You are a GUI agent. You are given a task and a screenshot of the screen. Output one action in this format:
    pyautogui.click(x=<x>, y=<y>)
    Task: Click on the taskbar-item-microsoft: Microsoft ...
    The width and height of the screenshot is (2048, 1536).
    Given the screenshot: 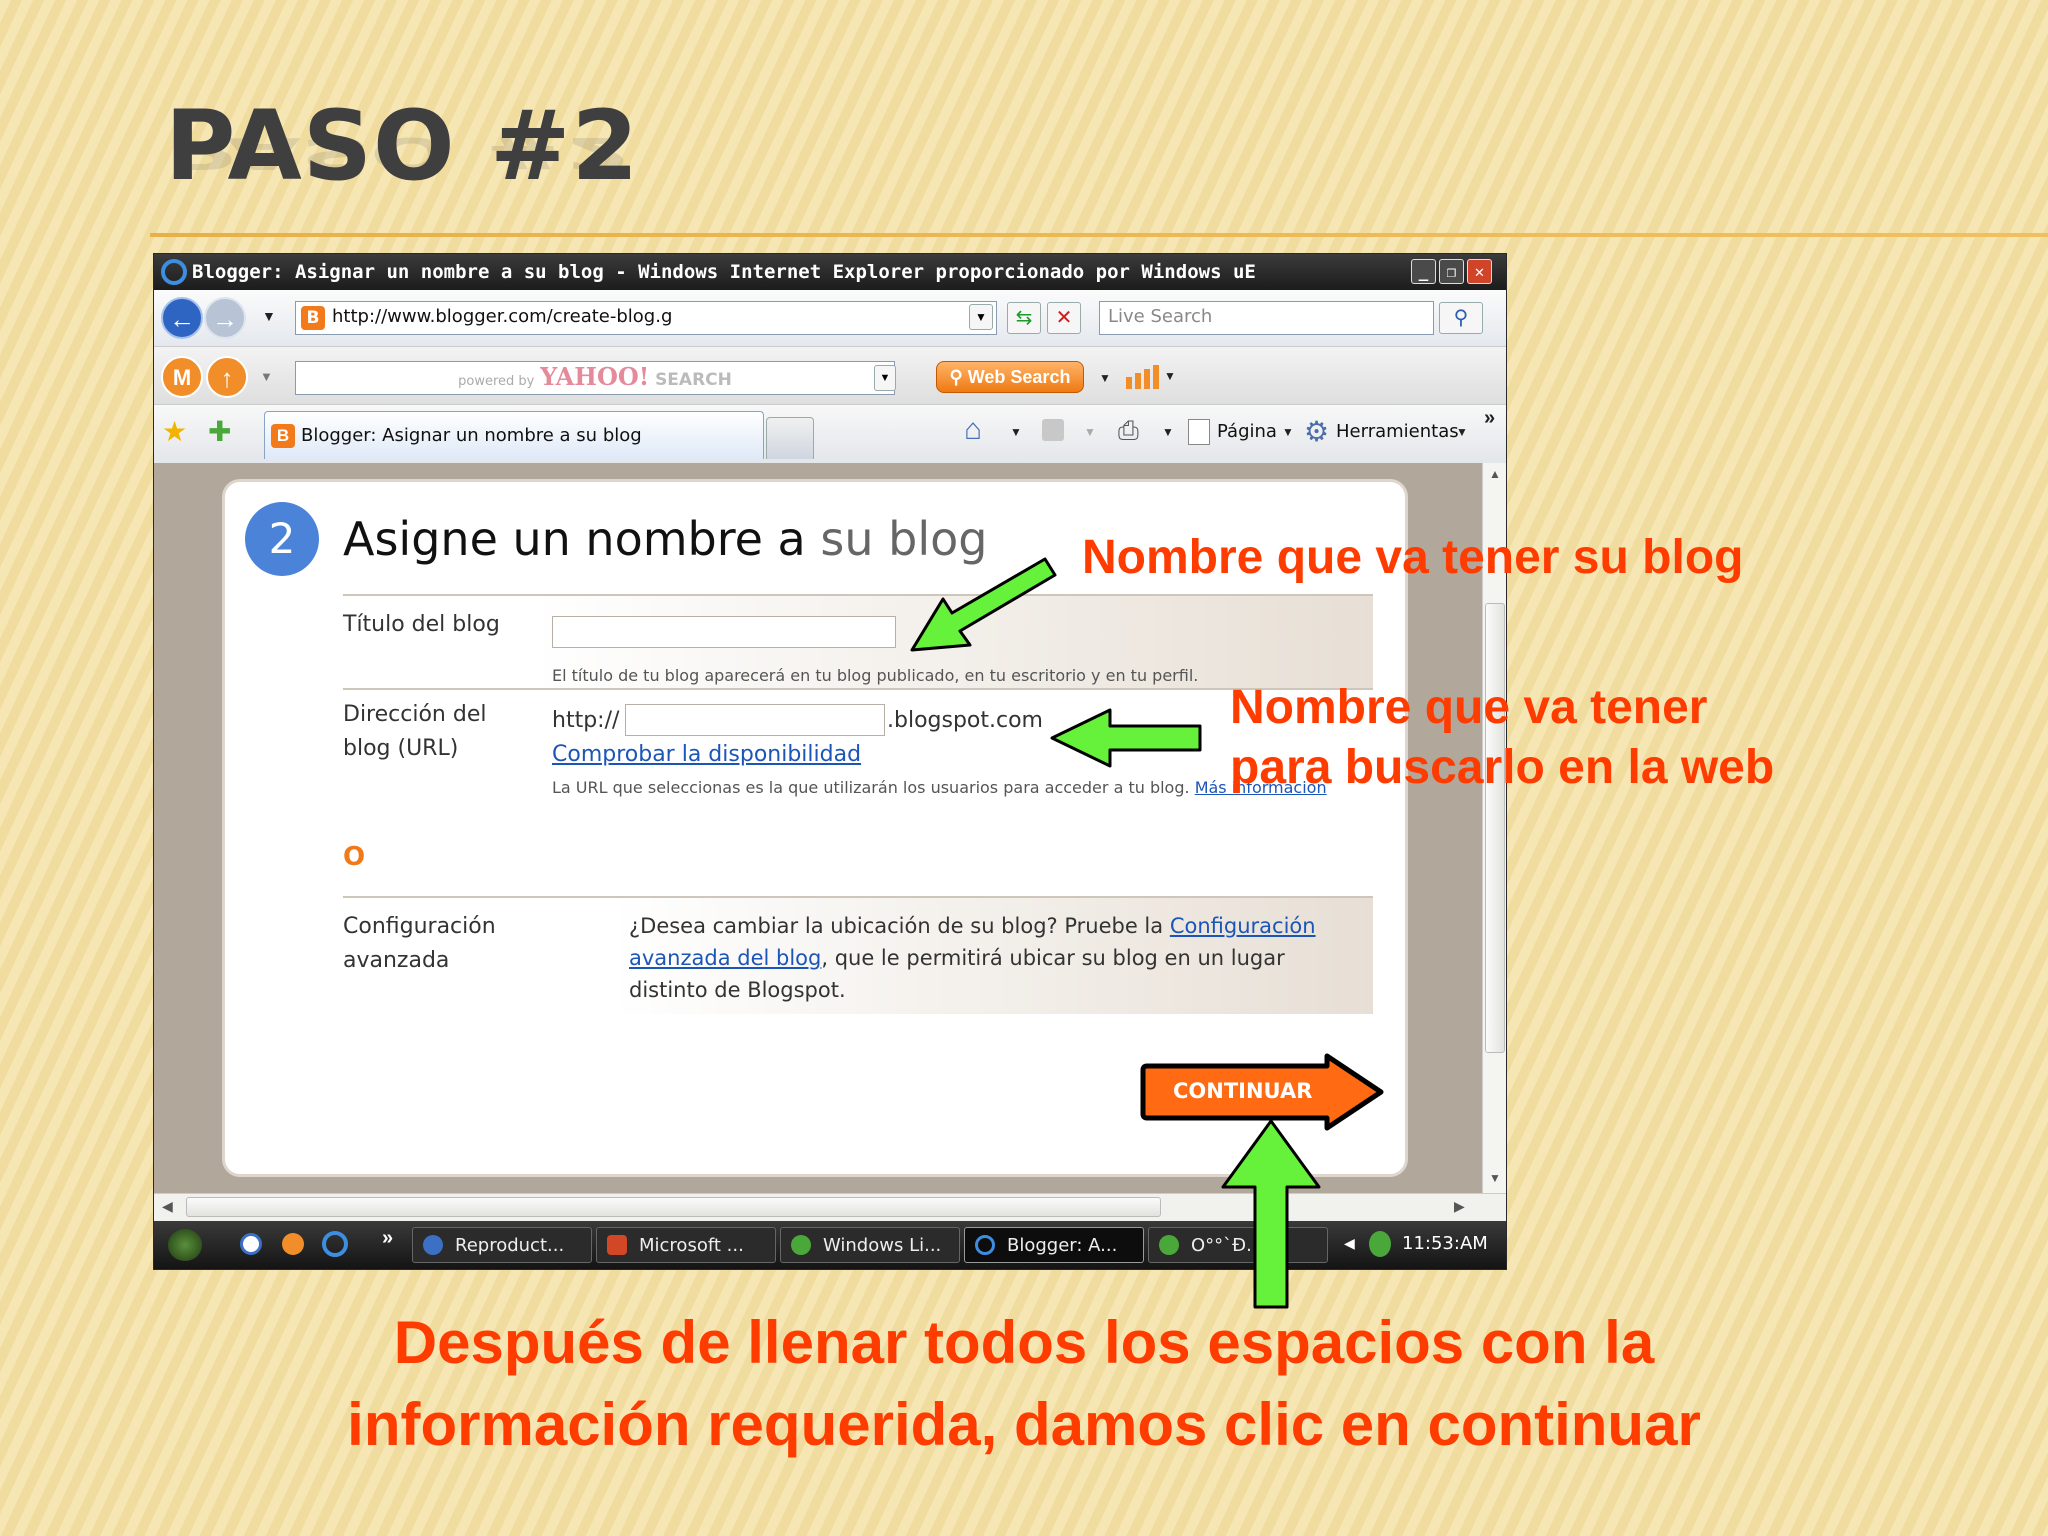 What is the action you would take?
    pyautogui.click(x=686, y=1245)
    